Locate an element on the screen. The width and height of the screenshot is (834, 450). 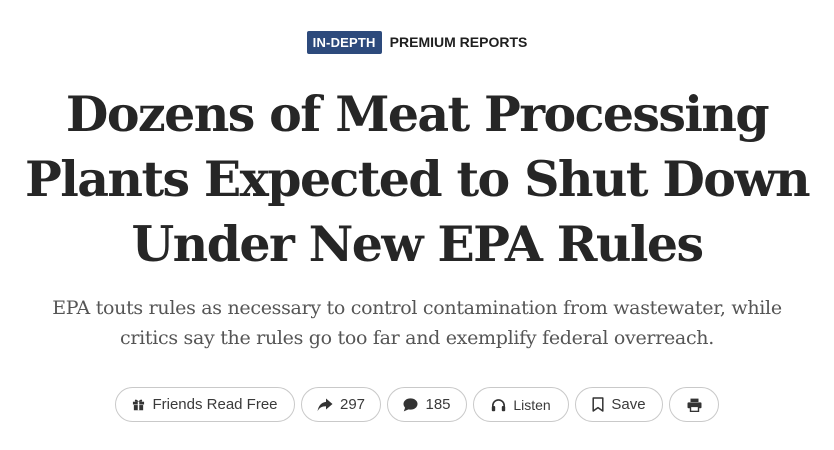
gift-icon is located at coordinates (138, 404).